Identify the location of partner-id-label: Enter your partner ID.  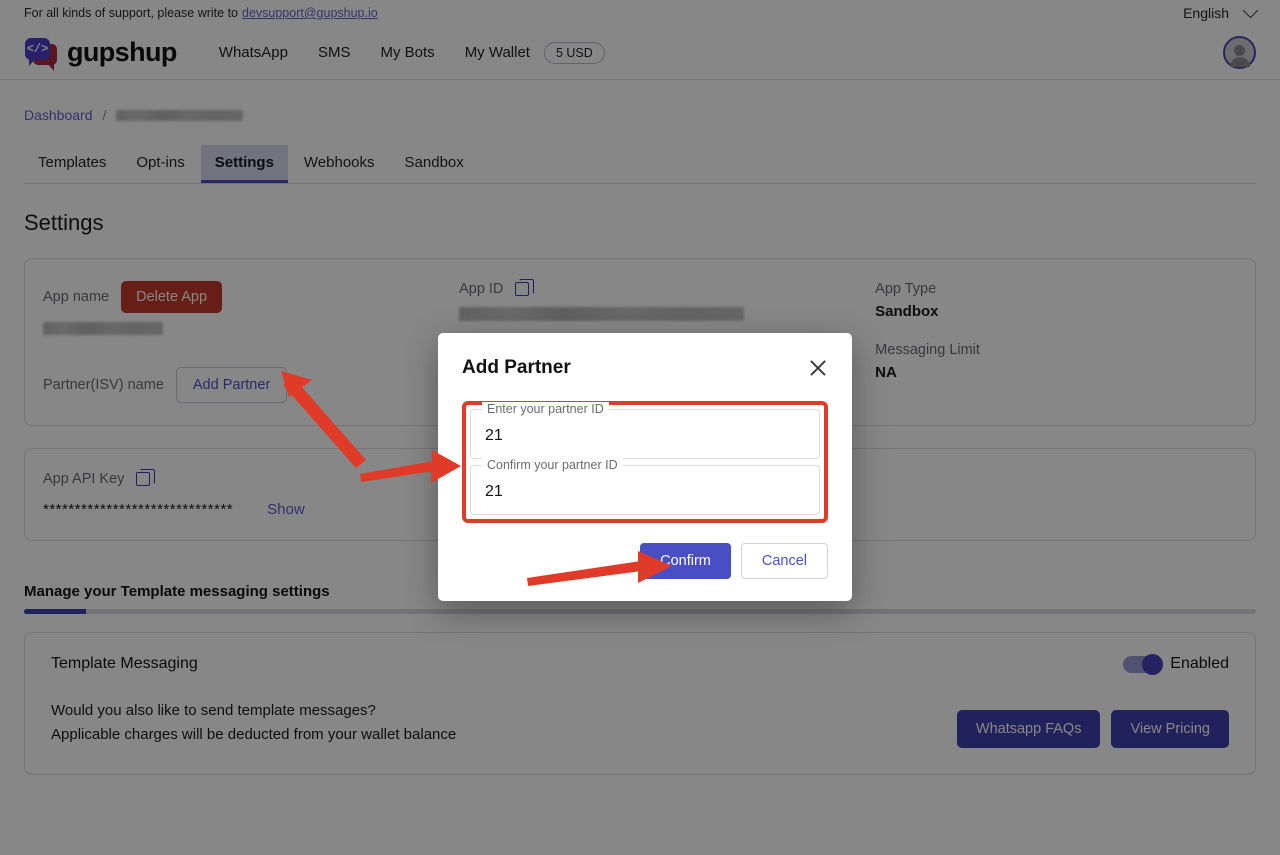
(545, 409).